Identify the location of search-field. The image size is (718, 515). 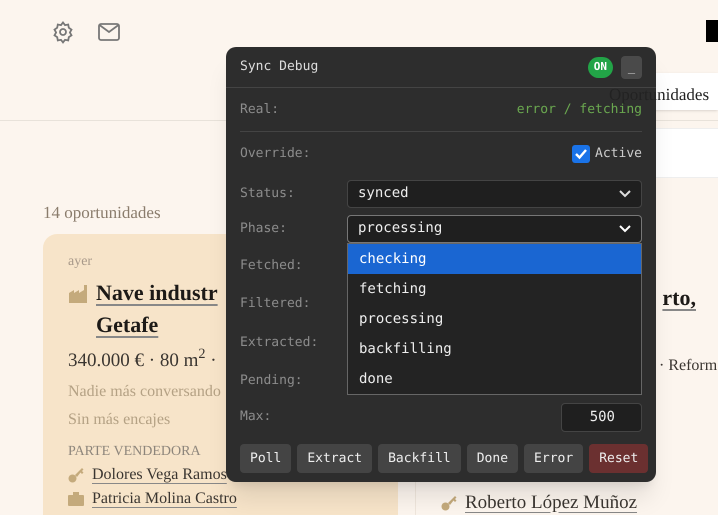
(687, 153).